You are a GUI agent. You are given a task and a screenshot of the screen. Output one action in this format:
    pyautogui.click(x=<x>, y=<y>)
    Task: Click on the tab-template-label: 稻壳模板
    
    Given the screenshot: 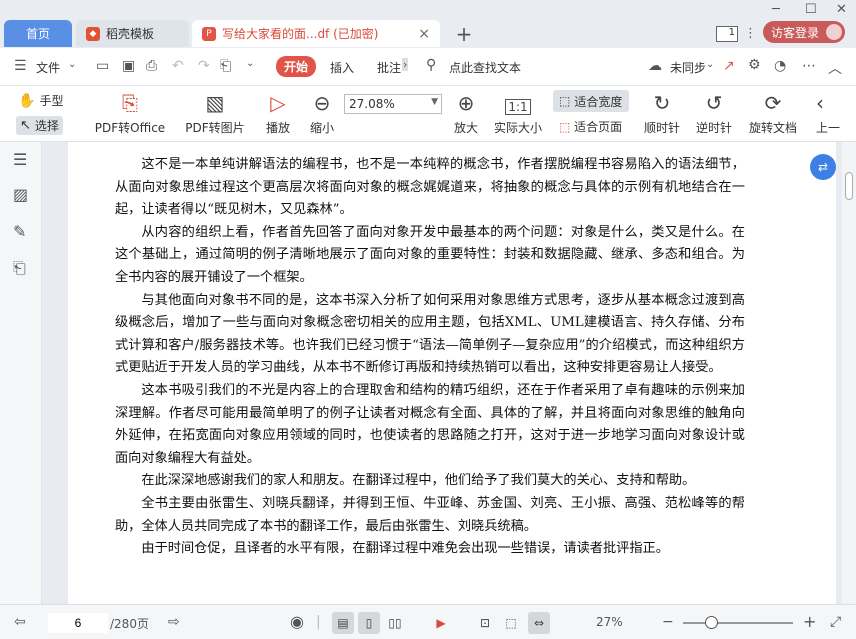 What is the action you would take?
    pyautogui.click(x=130, y=34)
    